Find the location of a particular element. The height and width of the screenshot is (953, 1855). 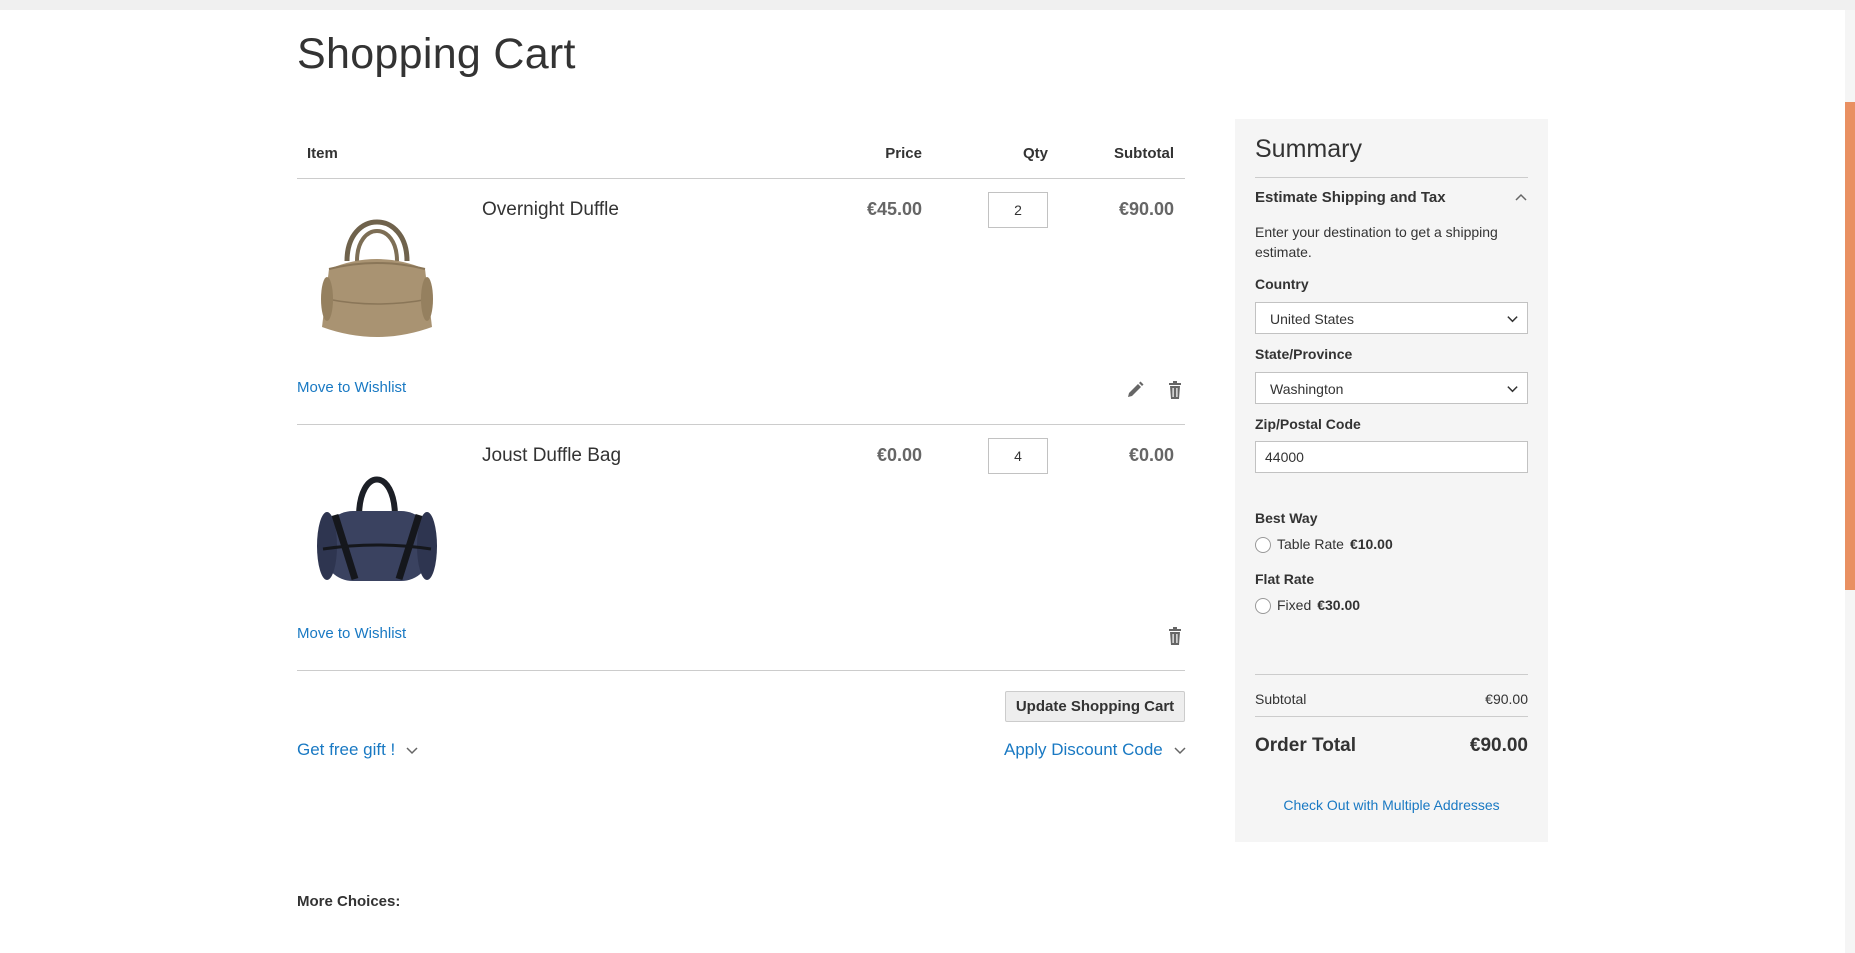

subtotal-row: Subtotal €90.00 is located at coordinates (1391, 699).